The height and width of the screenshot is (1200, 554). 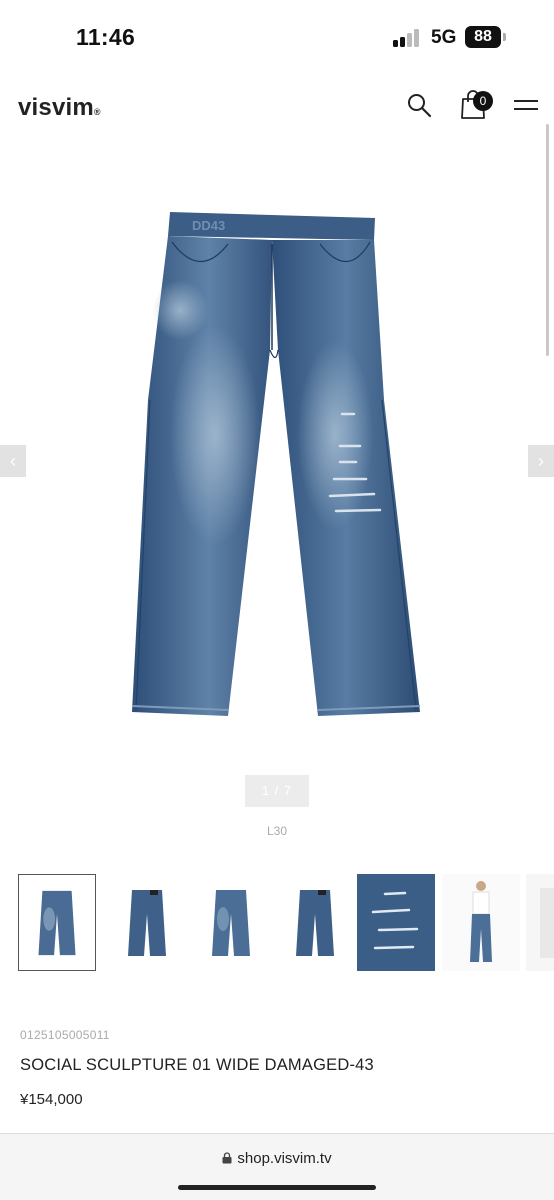 What do you see at coordinates (277, 831) in the screenshot?
I see `size-label: L30` at bounding box center [277, 831].